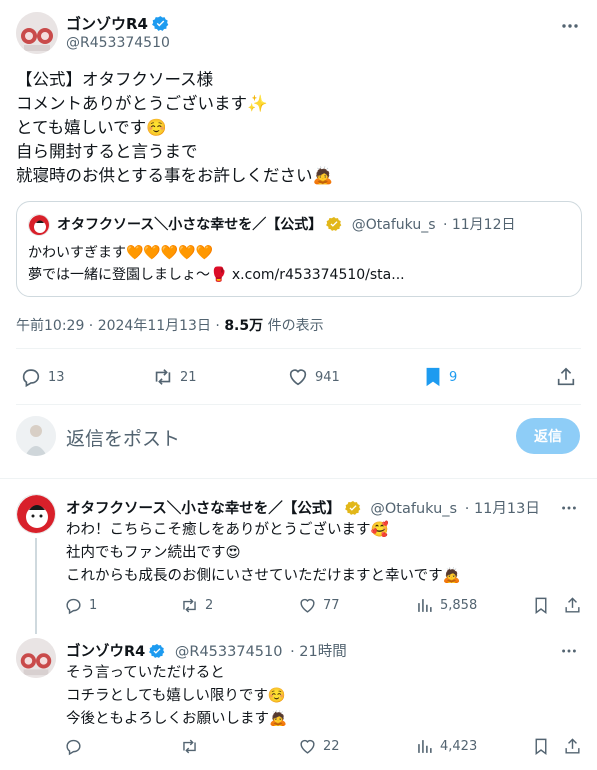 The width and height of the screenshot is (597, 770). Describe the element at coordinates (479, 225) in the screenshot. I see `quote-date: · 11月12日` at that location.